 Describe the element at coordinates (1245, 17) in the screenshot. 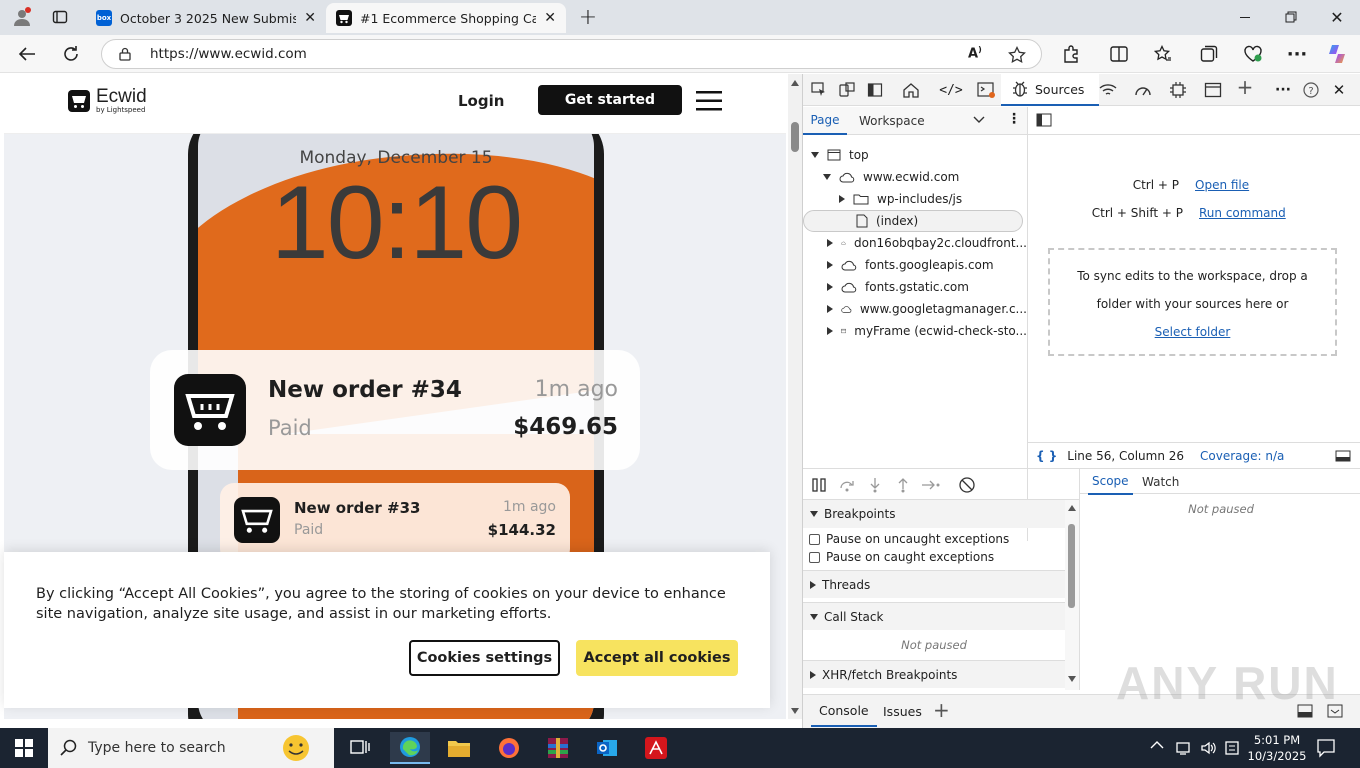

I see `minimize-button` at that location.